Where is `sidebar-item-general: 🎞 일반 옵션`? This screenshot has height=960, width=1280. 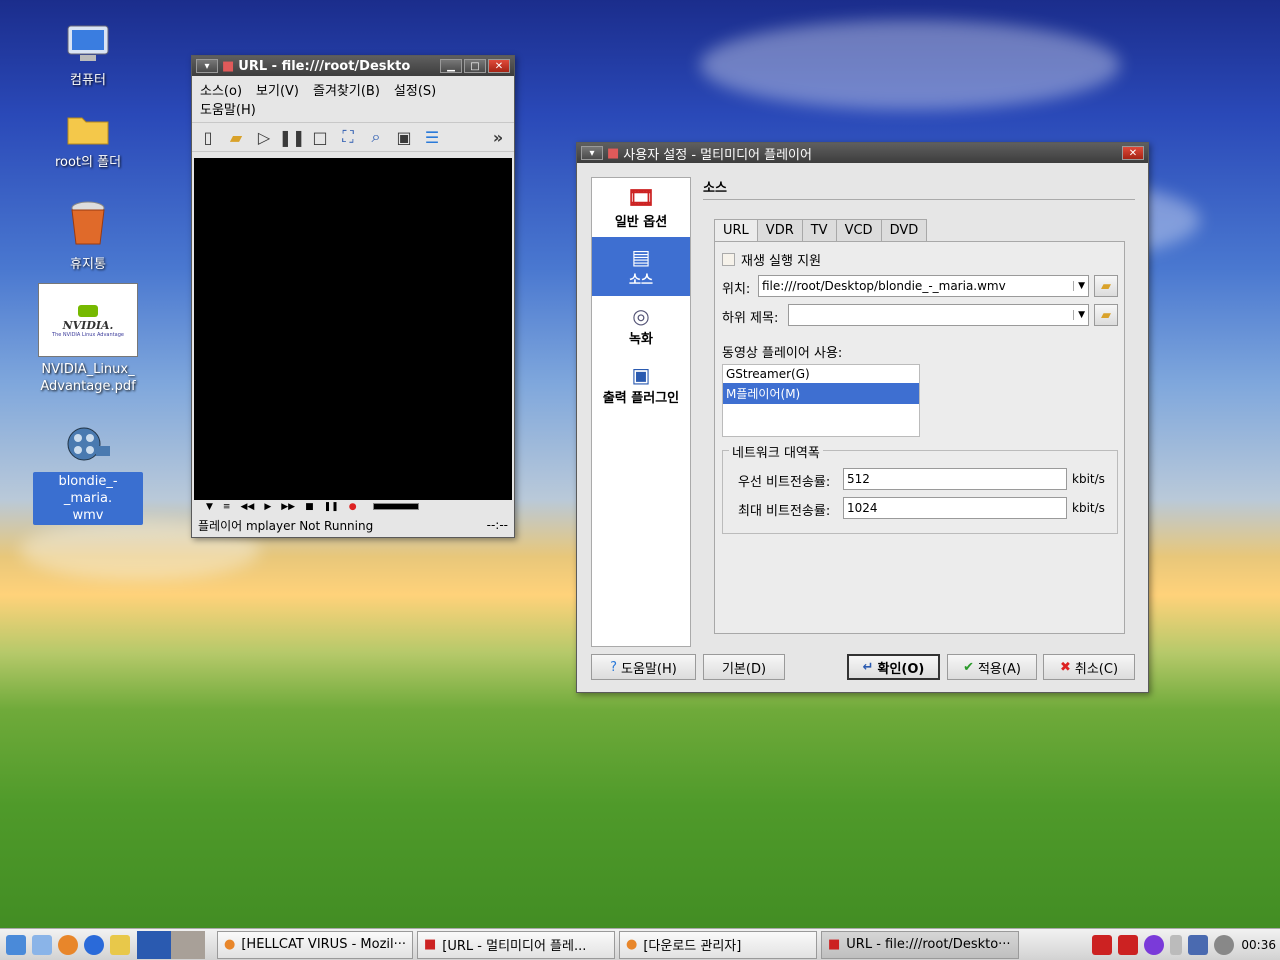 sidebar-item-general: 🎞 일반 옵션 is located at coordinates (641, 207).